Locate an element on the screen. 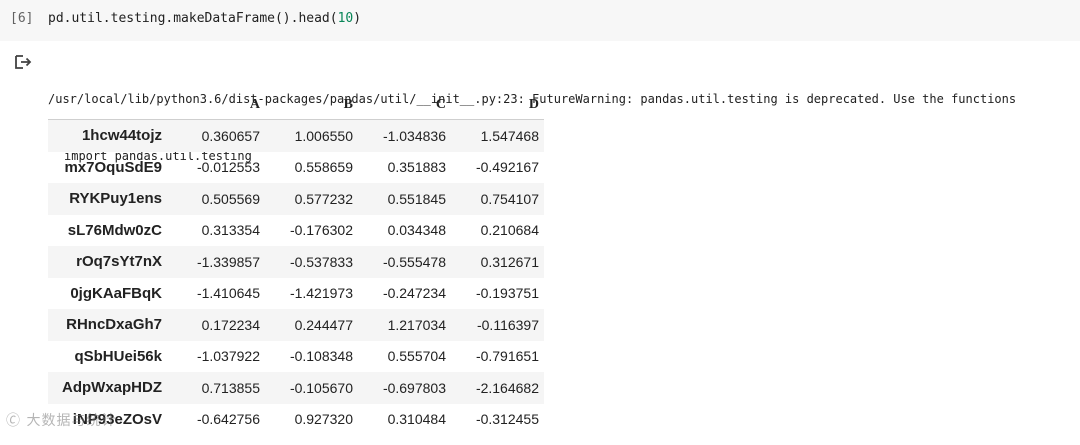  table-cell: -1.421973 is located at coordinates (321, 293).